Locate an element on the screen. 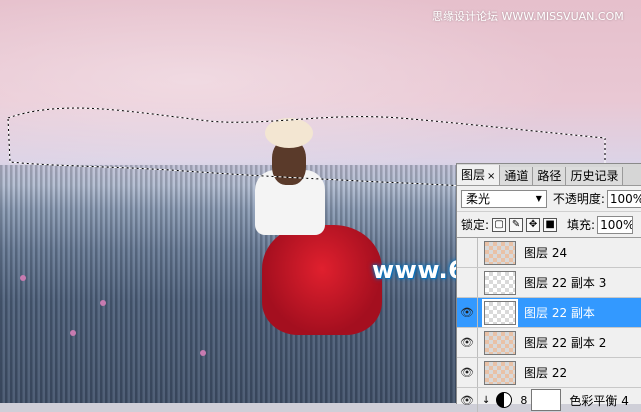 The height and width of the screenshot is (412, 641). opacity-input: 100% is located at coordinates (623, 198).